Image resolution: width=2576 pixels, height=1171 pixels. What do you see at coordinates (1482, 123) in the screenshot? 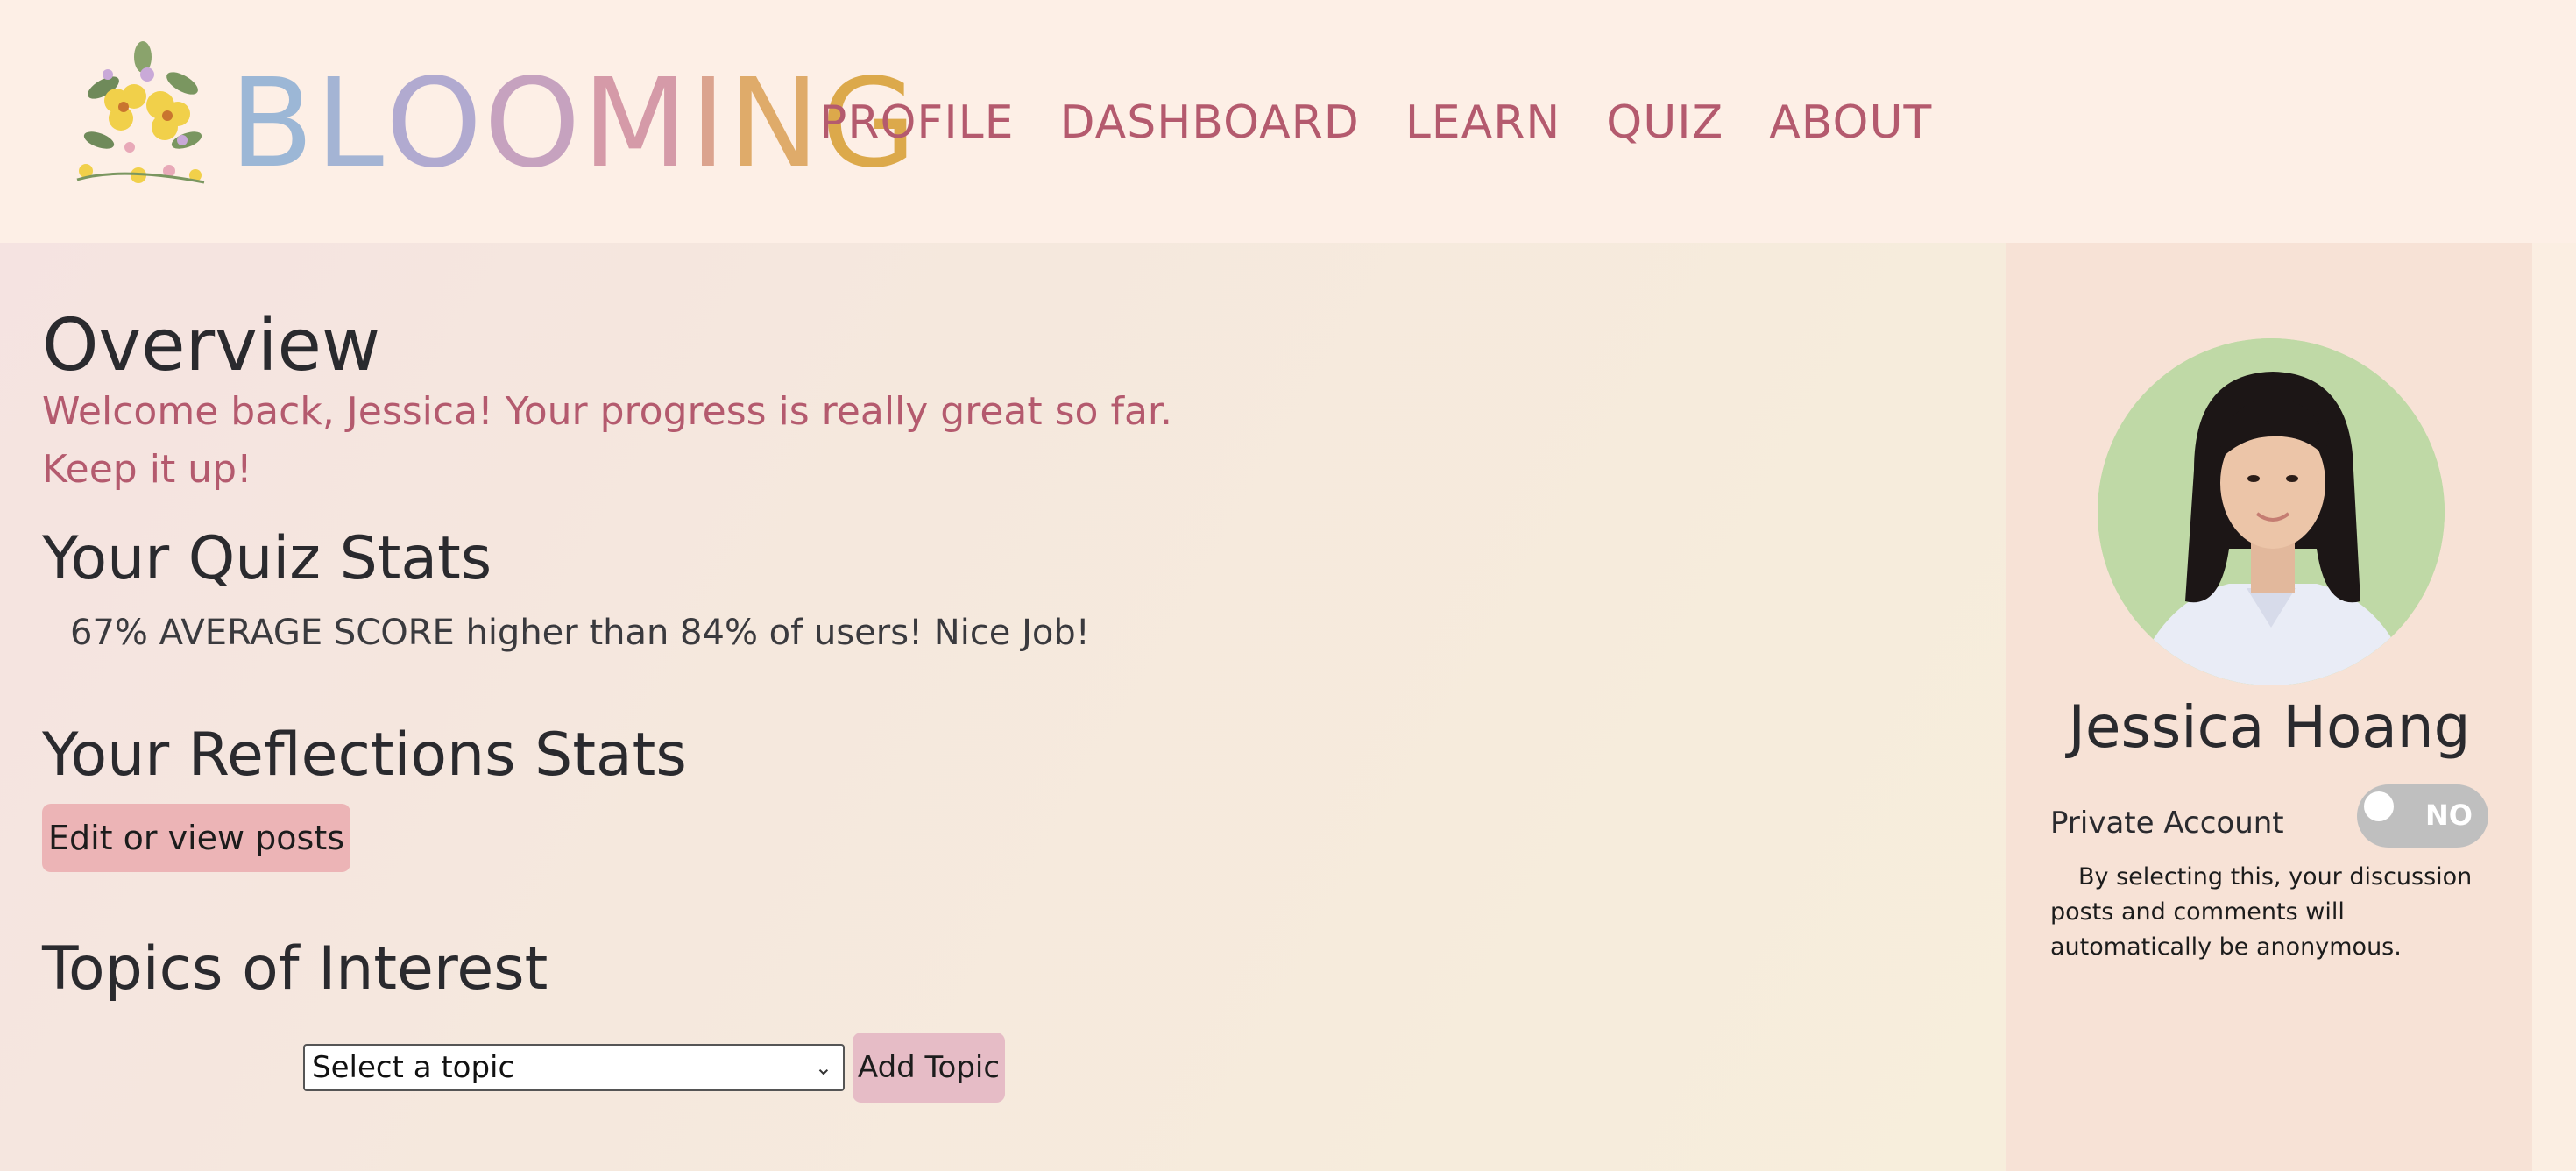
I see `nav-learn: LEARN` at bounding box center [1482, 123].